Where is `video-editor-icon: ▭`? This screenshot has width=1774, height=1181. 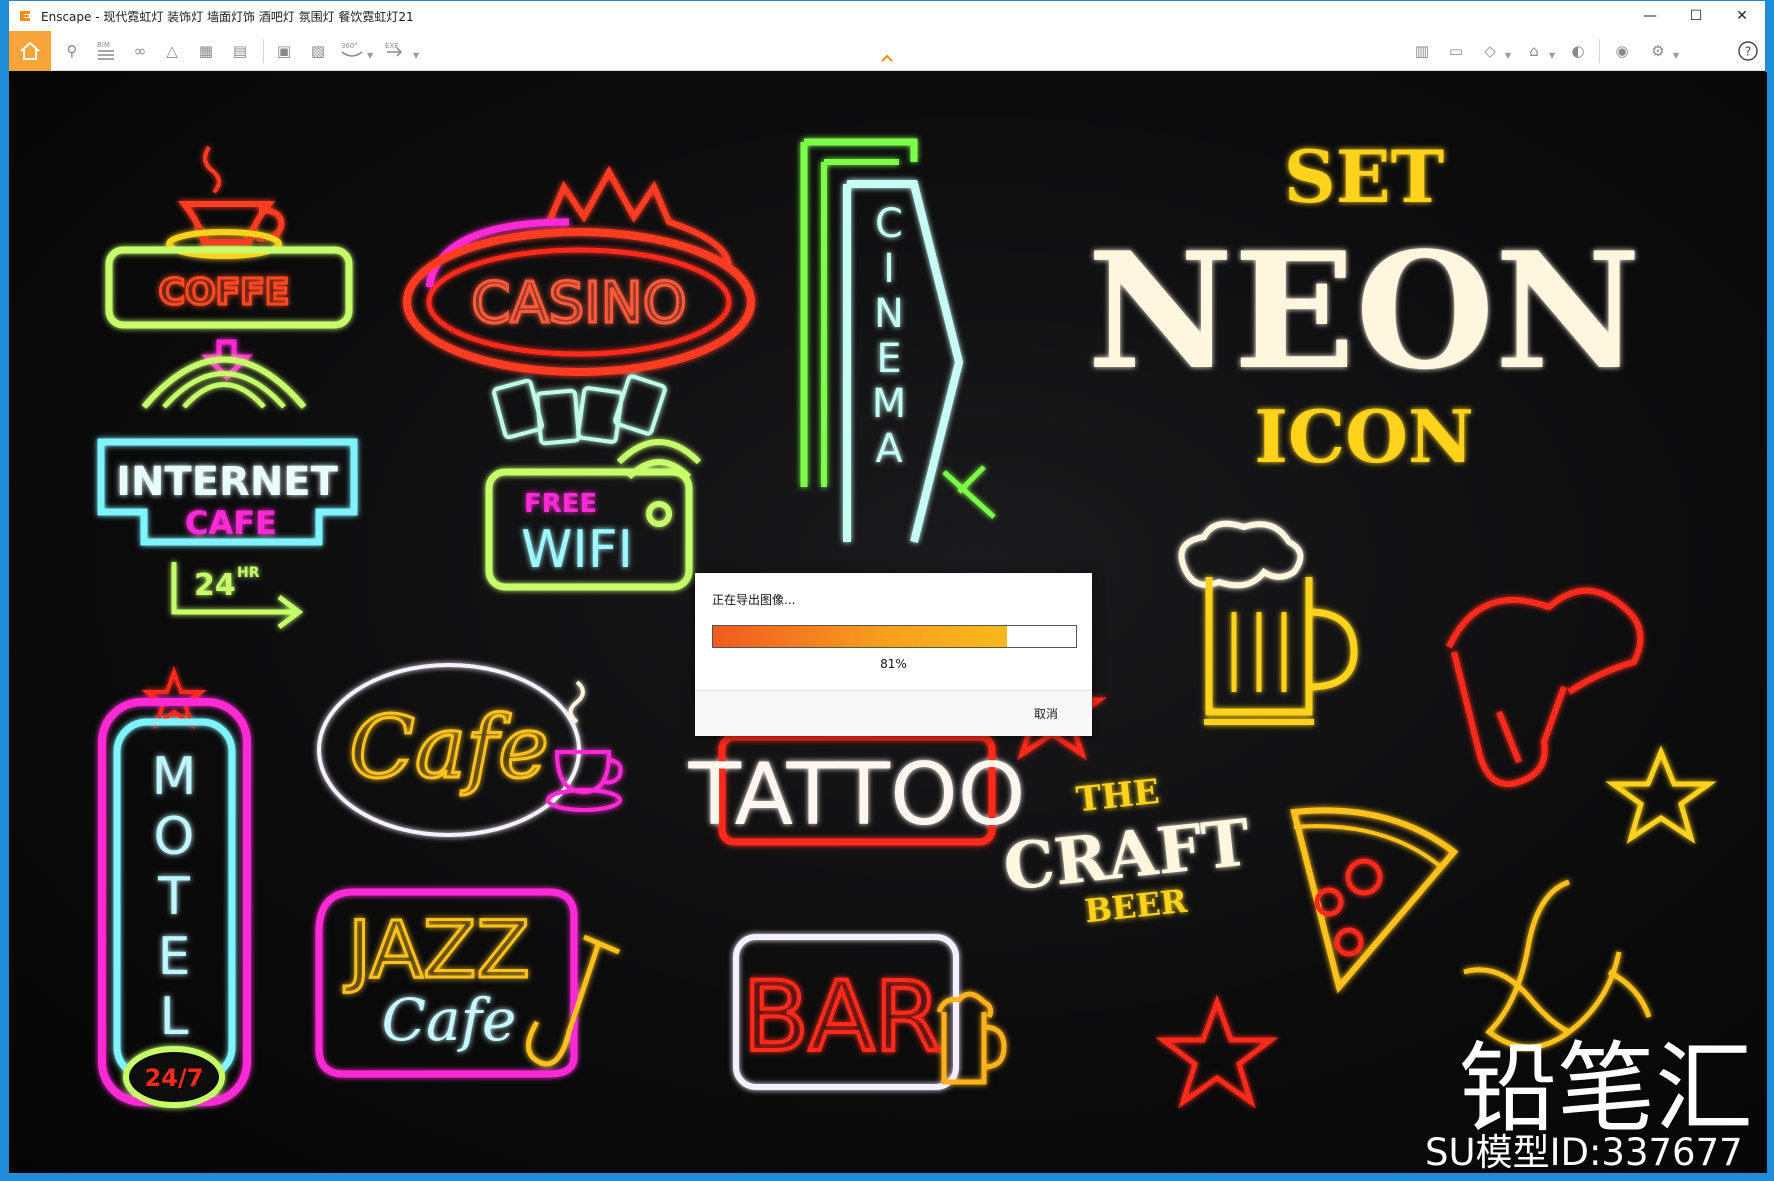 video-editor-icon: ▭ is located at coordinates (1456, 51).